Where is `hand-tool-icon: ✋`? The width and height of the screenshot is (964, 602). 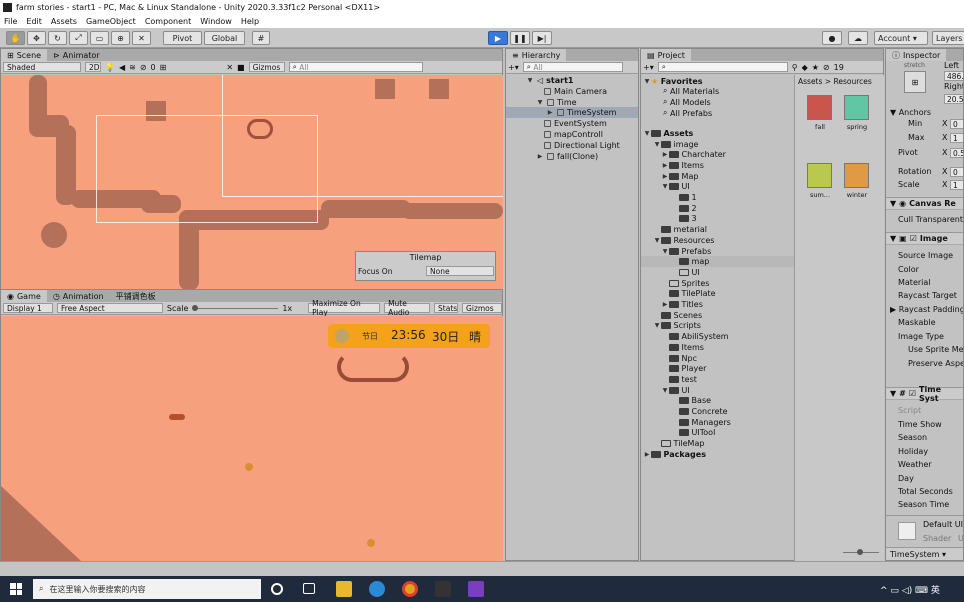
hand-tool-icon: ✋ is located at coordinates (15, 38).